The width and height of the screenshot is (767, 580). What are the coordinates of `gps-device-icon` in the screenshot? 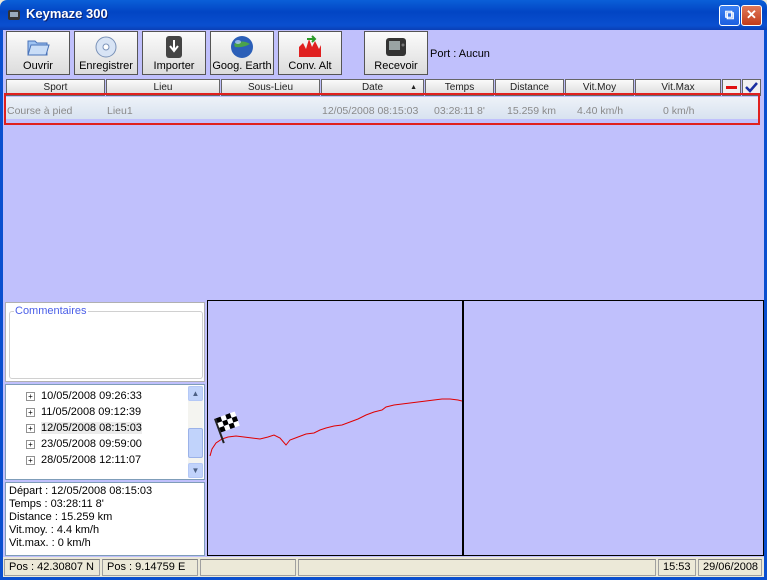 It's located at (396, 47).